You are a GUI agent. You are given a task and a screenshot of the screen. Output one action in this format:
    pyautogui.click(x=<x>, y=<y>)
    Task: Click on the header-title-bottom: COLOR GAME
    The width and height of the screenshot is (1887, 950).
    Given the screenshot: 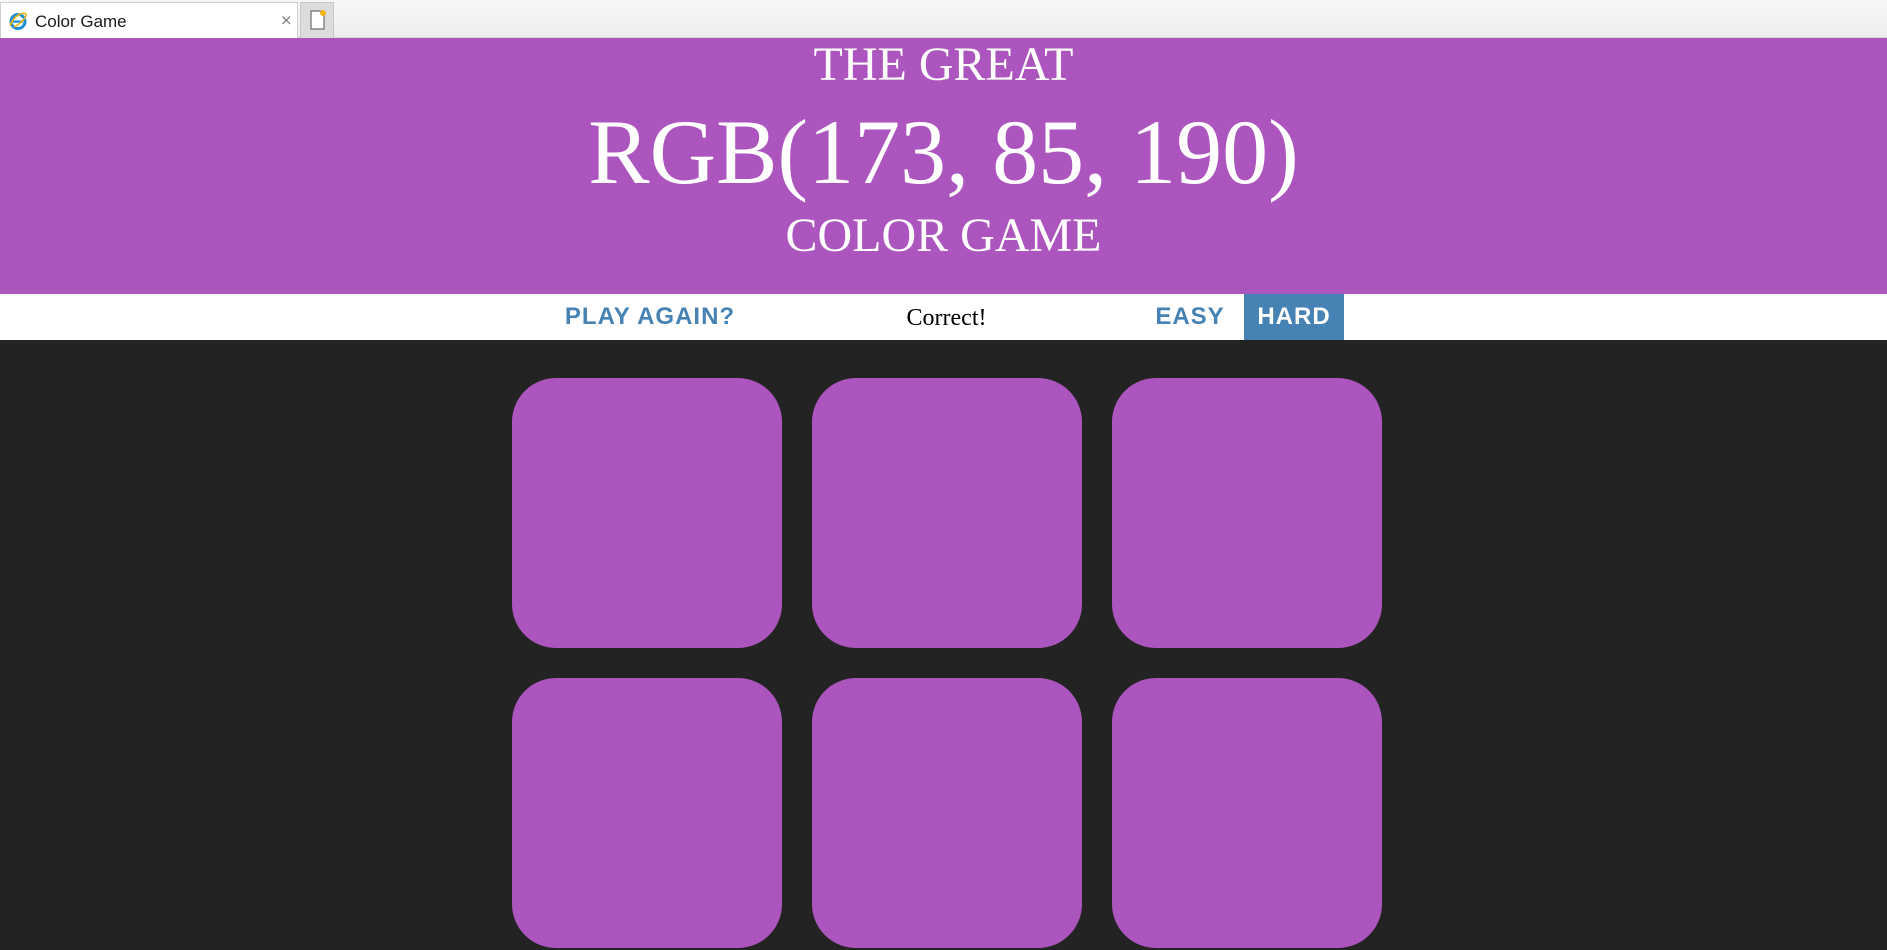 What is the action you would take?
    pyautogui.click(x=943, y=235)
    